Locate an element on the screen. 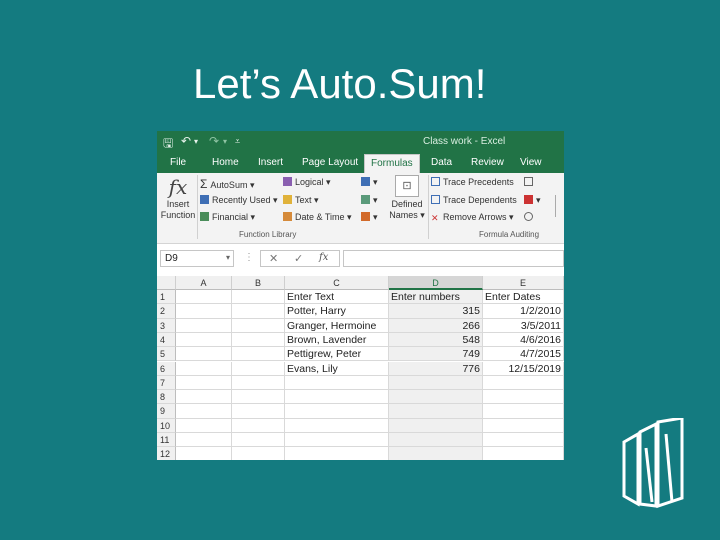 This screenshot has width=720, height=540. logical-button: Logical ▾ is located at coordinates (307, 182).